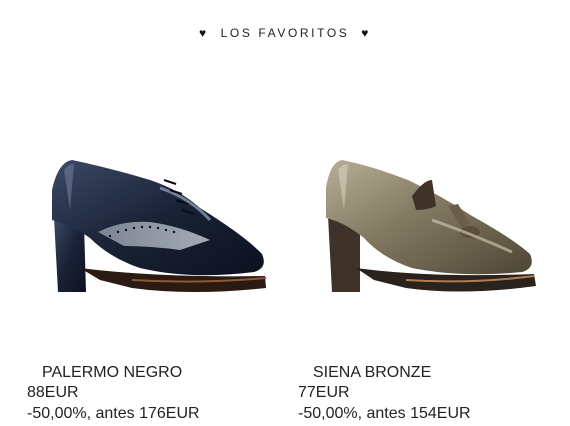 Image resolution: width=570 pixels, height=426 pixels. What do you see at coordinates (160, 225) in the screenshot?
I see `product-image-palermo-negro` at bounding box center [160, 225].